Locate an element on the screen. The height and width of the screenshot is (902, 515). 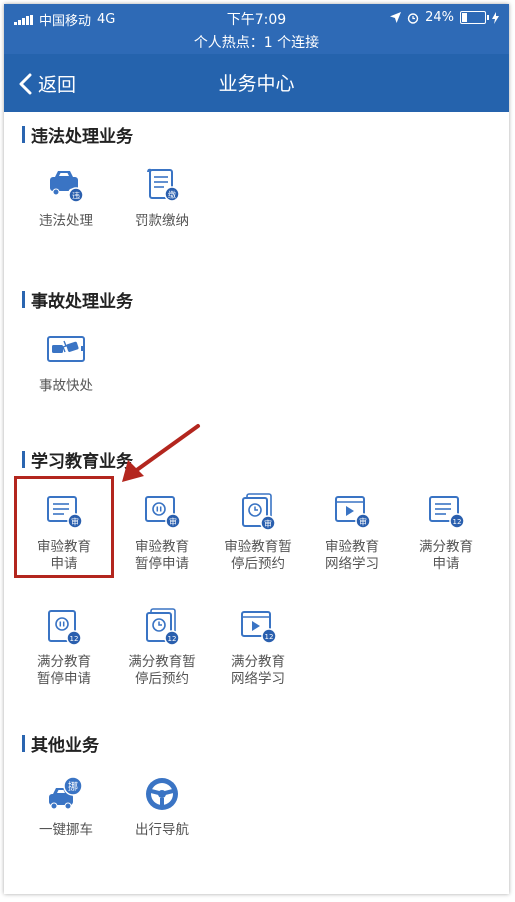
full-score-education-post-pause-booking-item: 12 满分教育暂 停后预约 is located at coordinates (162, 648).